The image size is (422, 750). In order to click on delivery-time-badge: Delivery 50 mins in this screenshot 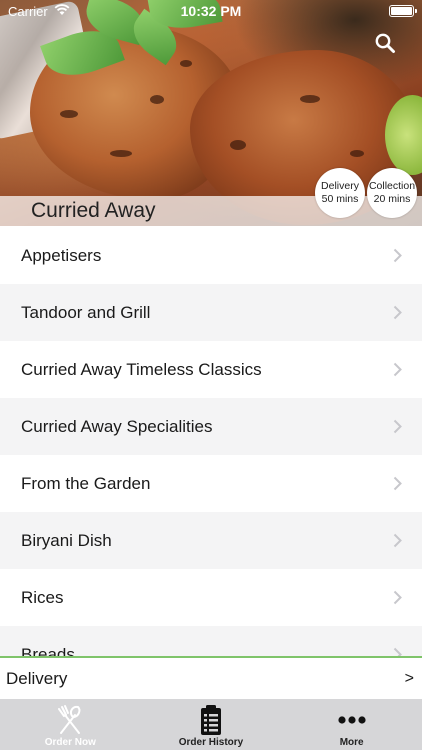, I will do `click(340, 193)`.